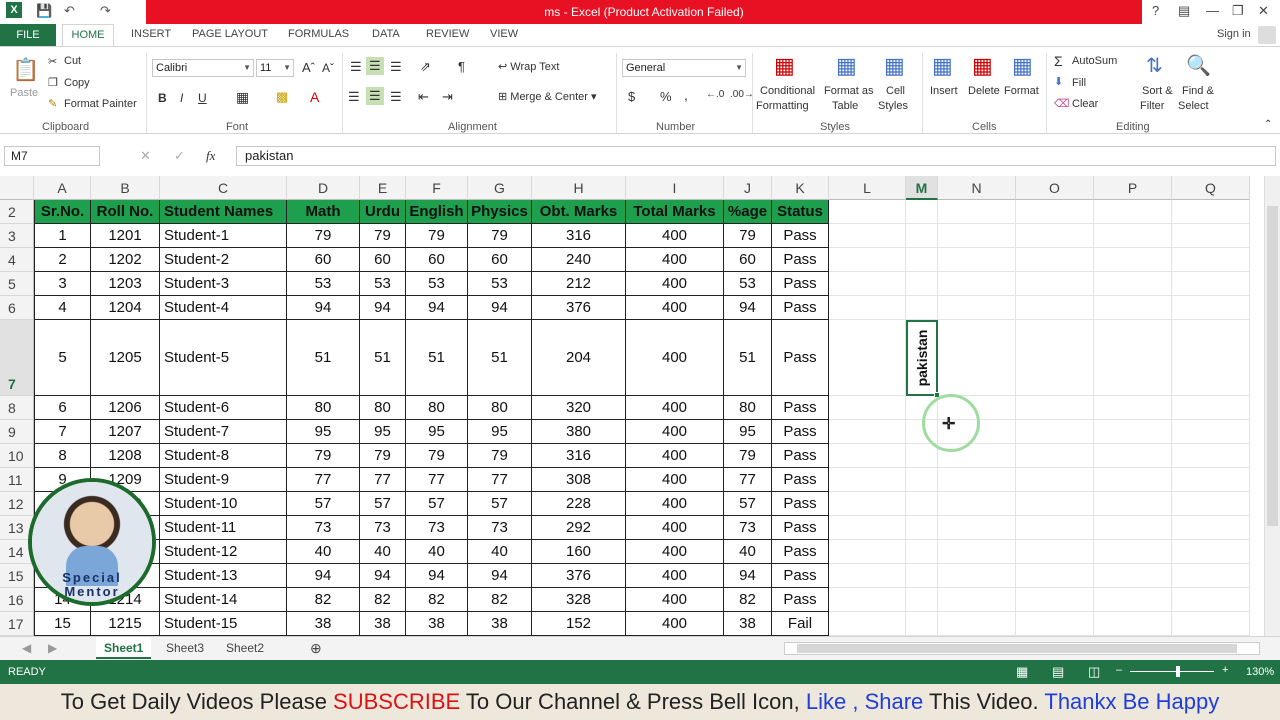 The image size is (1280, 720). Describe the element at coordinates (62, 308) in the screenshot. I see `table-cell: 4` at that location.